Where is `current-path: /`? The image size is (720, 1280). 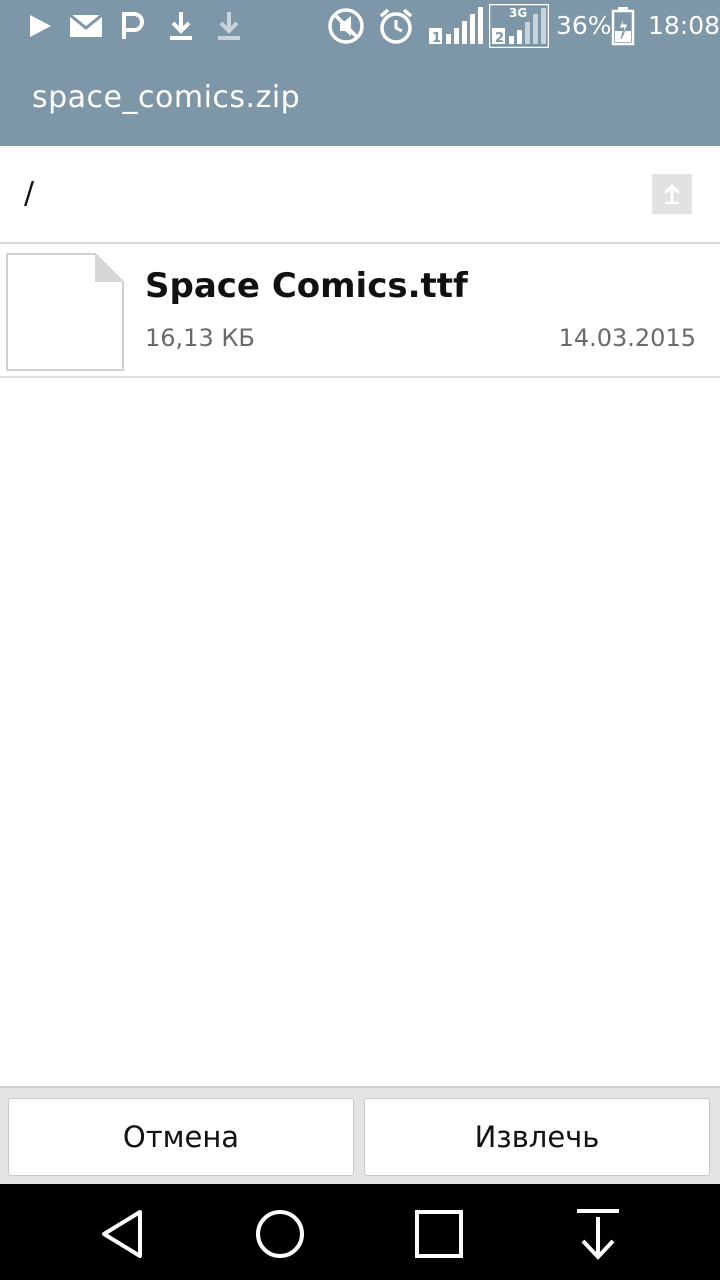 current-path: / is located at coordinates (29, 193).